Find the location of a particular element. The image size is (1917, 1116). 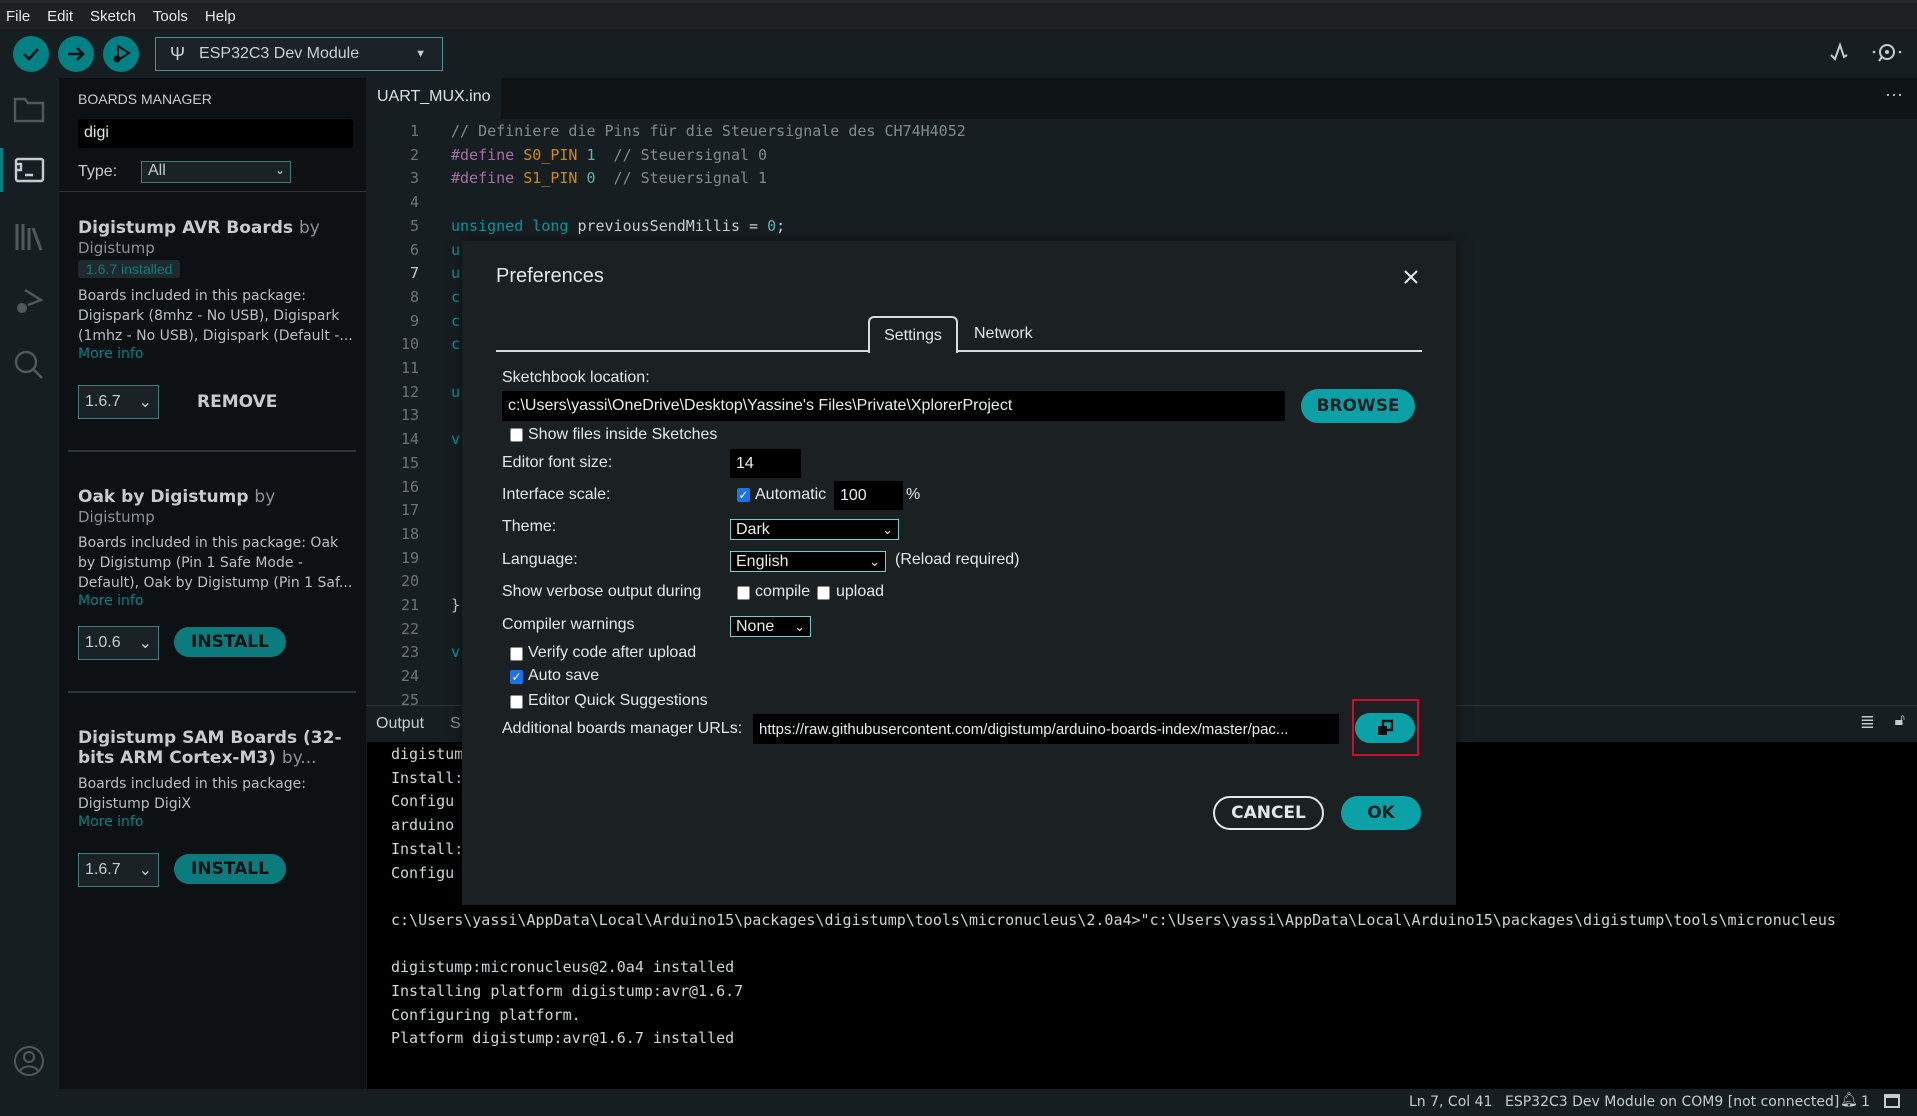

cursor-position: Ln 7, Col 41 is located at coordinates (1450, 1102).